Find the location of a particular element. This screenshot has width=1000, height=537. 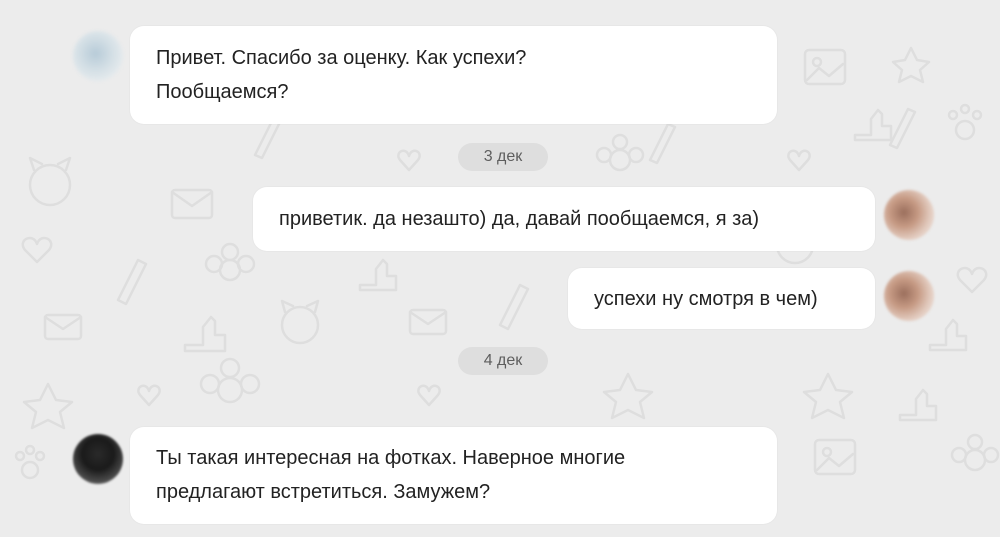

outgoing-message: успехи ну смотря в чем) is located at coordinates (721, 298).